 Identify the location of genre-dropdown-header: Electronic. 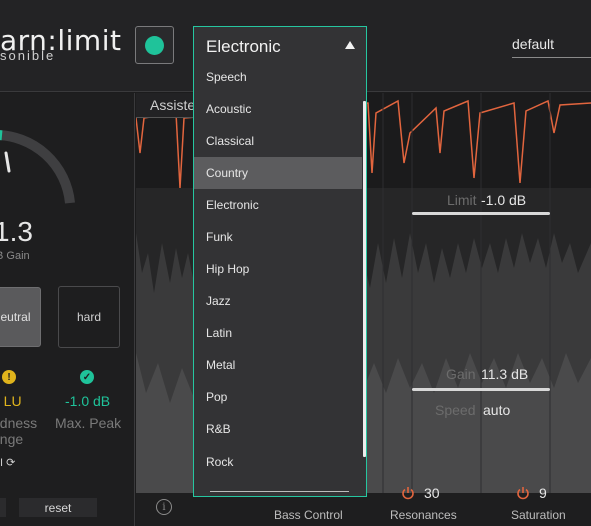
(280, 45).